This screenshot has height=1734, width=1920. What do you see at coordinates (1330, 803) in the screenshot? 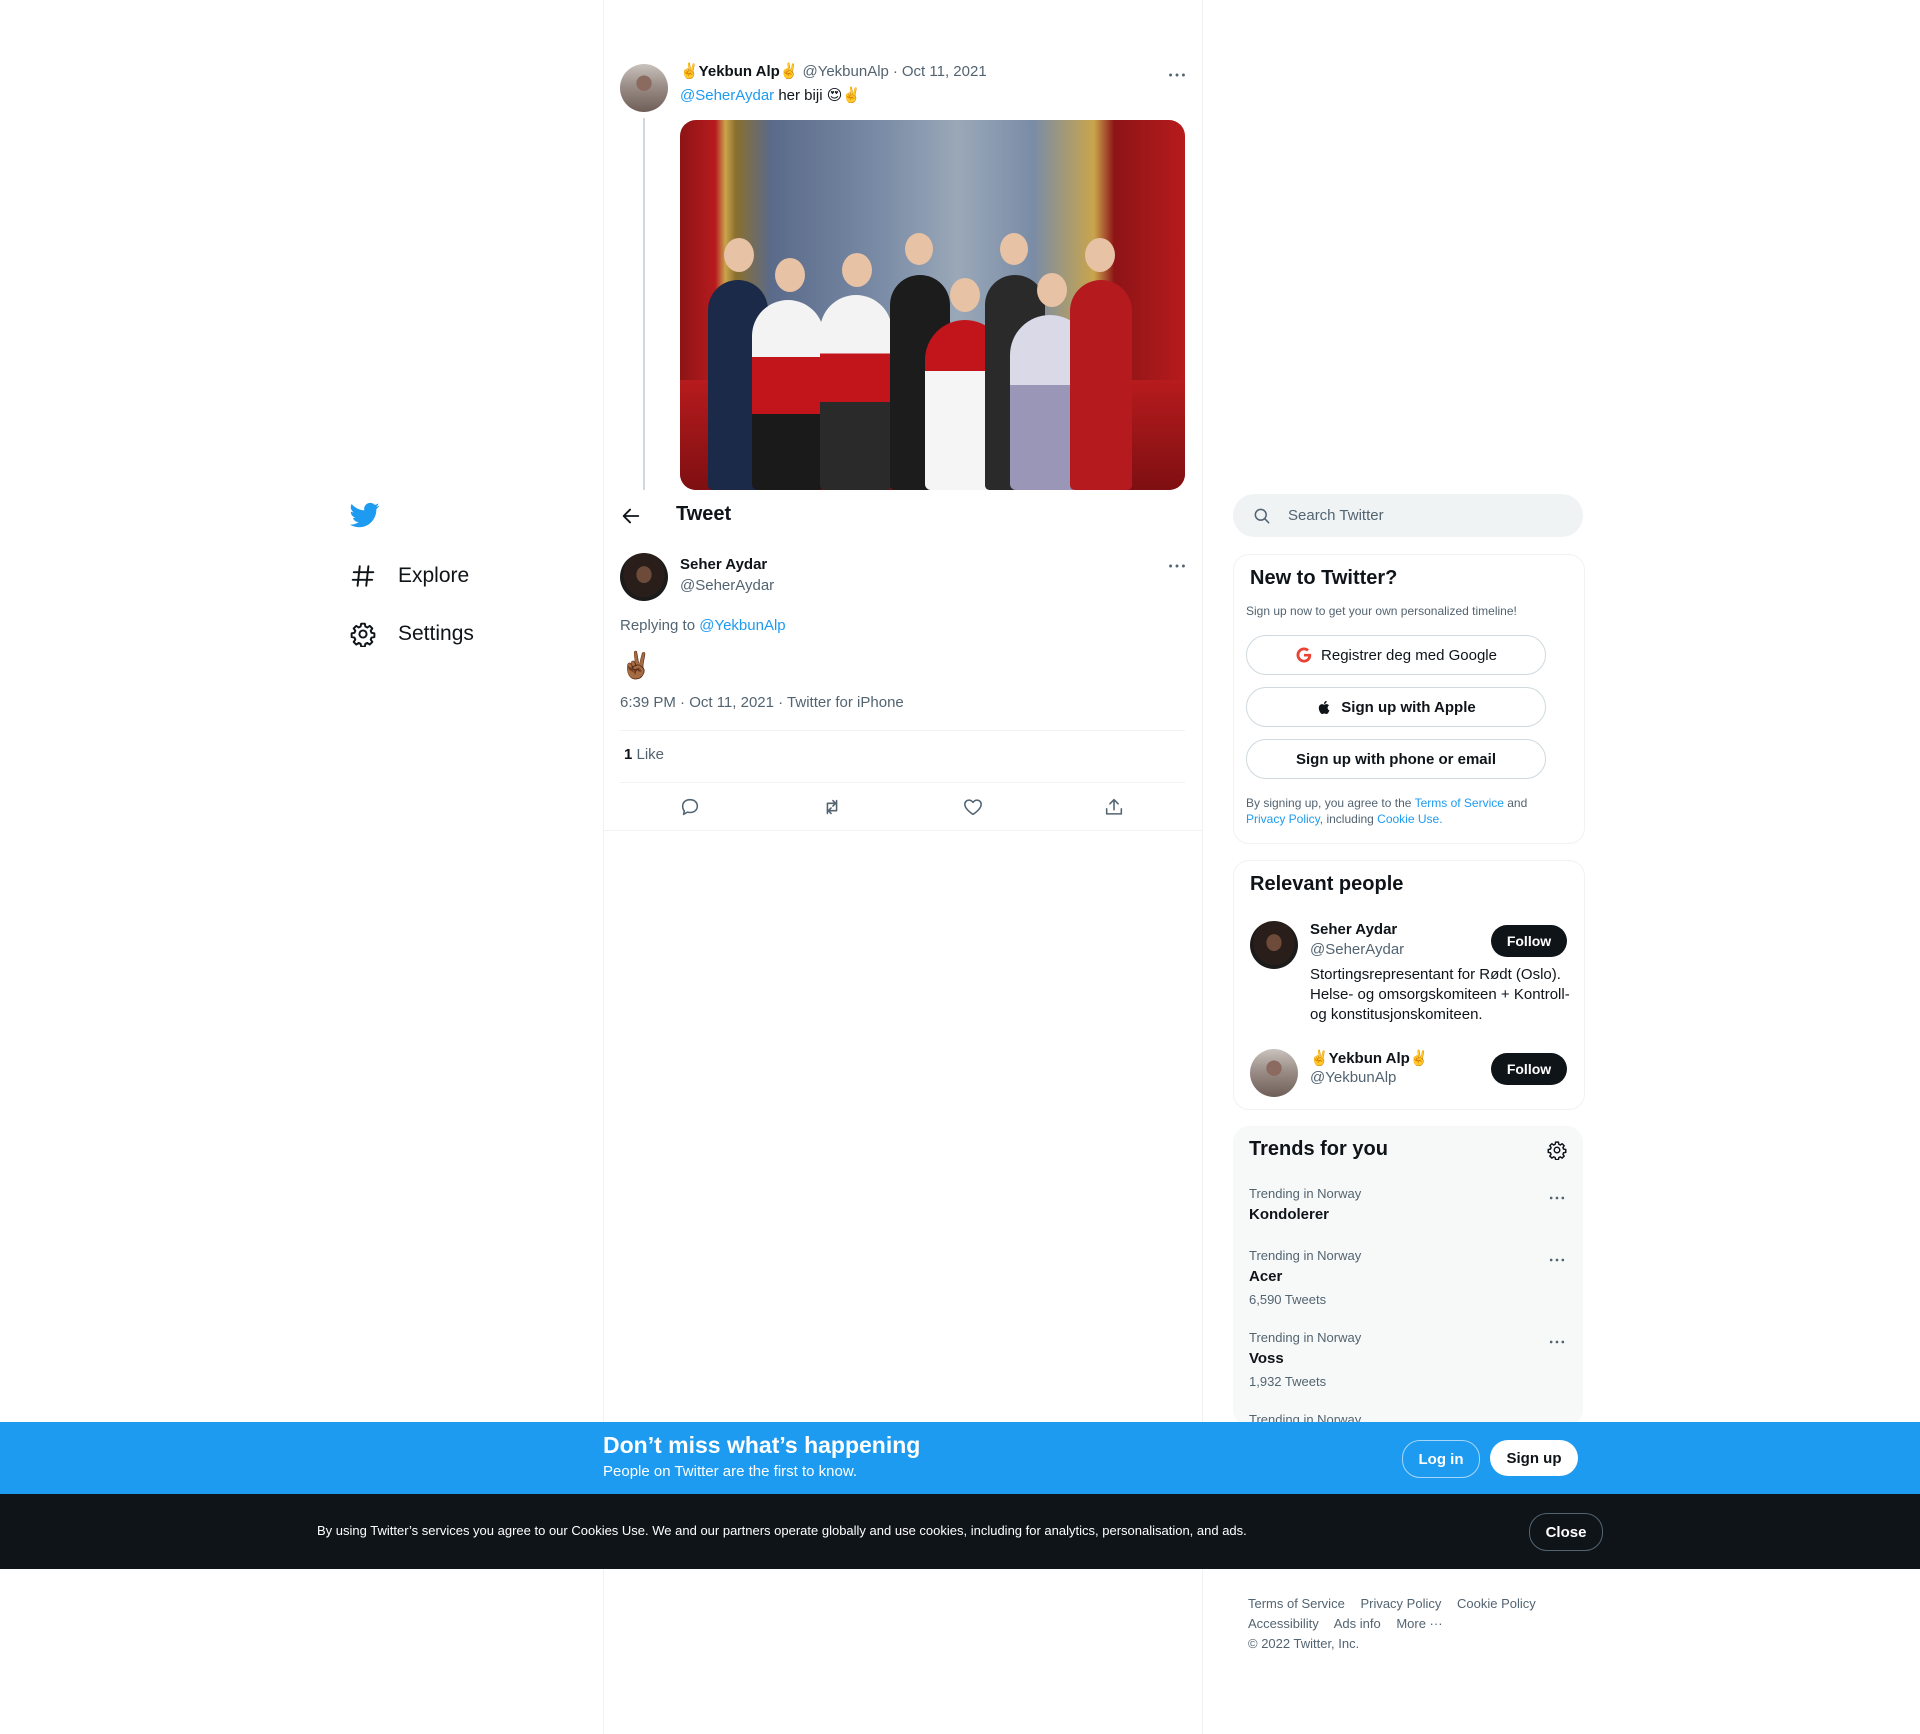
I see `legal-text-1: By signing up, you agree to the` at bounding box center [1330, 803].